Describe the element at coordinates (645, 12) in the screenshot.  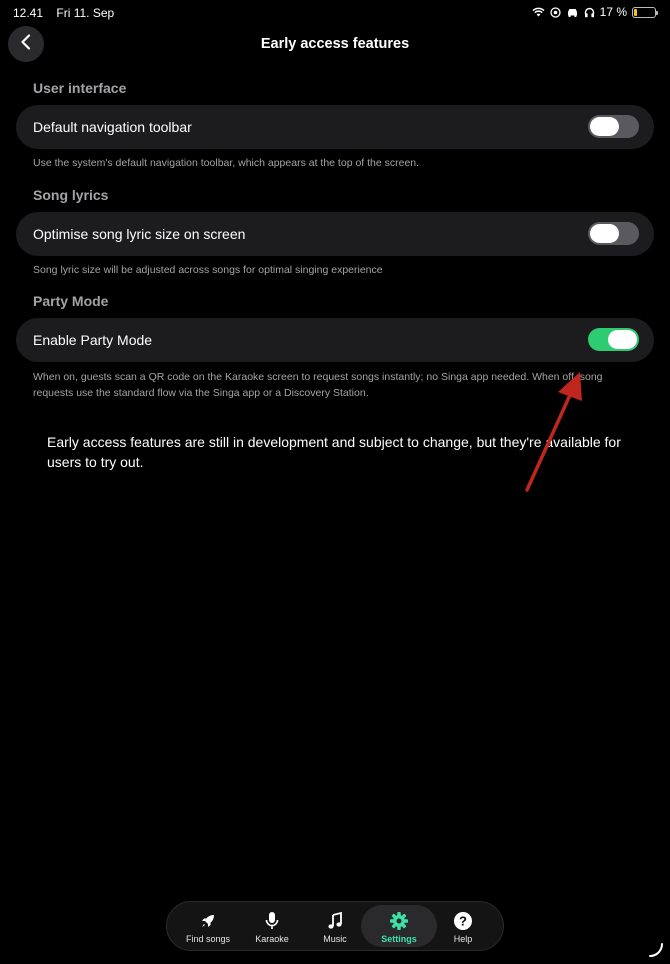
I see `battery-icon` at that location.